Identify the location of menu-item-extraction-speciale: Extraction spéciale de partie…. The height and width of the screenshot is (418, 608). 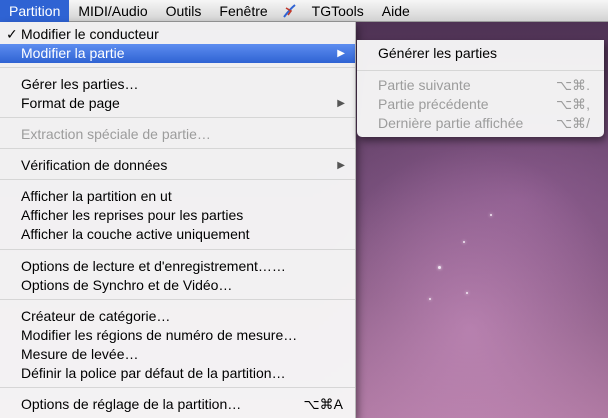
(177, 134).